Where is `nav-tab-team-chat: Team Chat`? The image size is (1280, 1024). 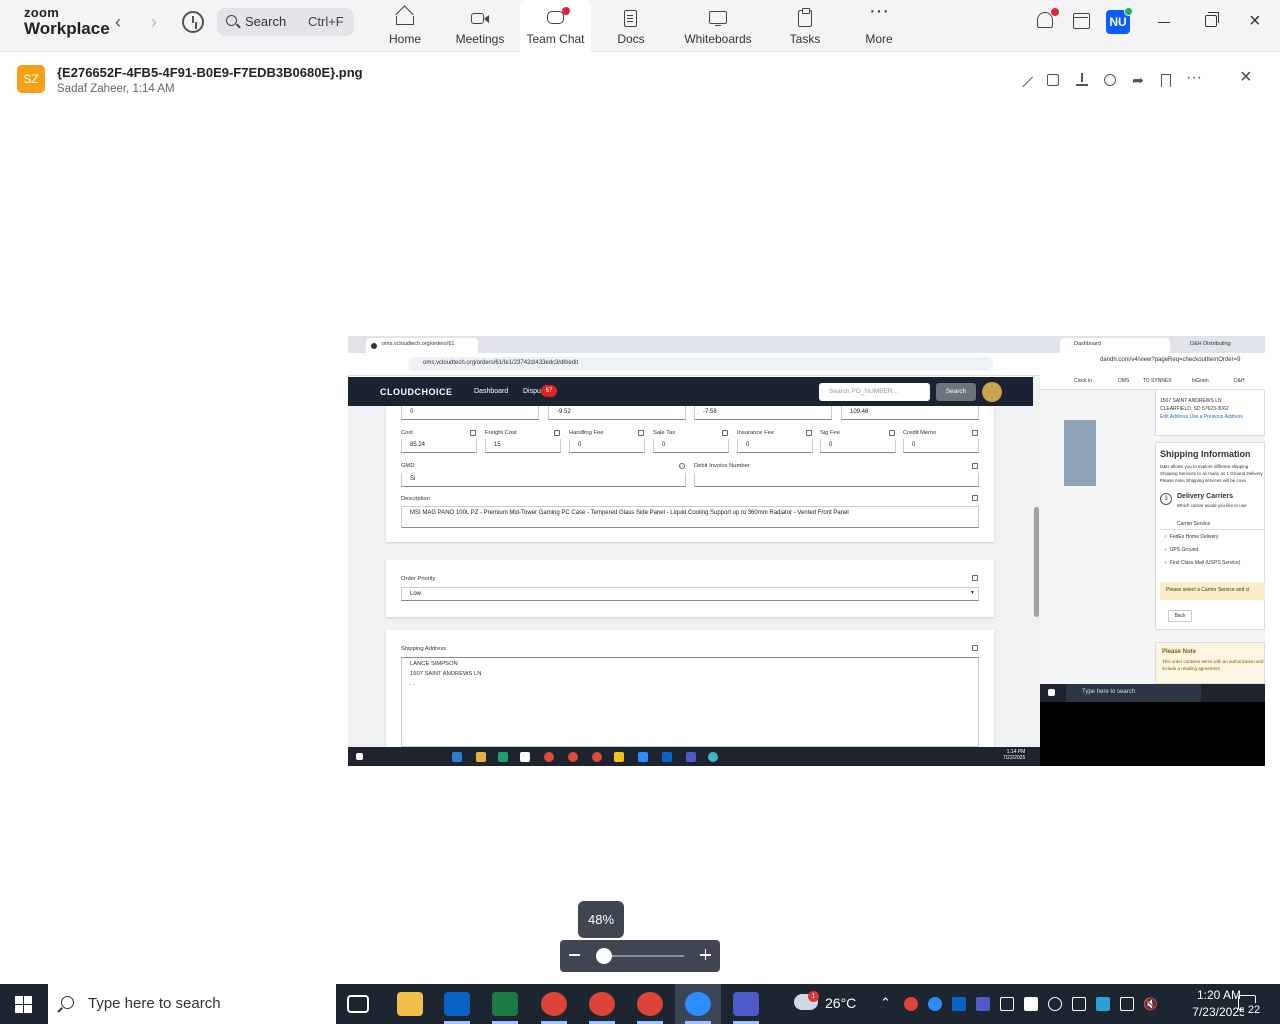
nav-tab-team-chat: Team Chat is located at coordinates (555, 26).